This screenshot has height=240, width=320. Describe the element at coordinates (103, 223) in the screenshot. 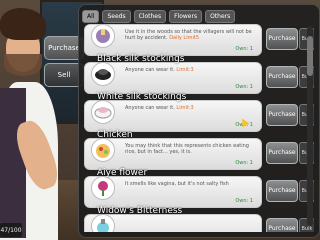

I see `potion-icon` at that location.